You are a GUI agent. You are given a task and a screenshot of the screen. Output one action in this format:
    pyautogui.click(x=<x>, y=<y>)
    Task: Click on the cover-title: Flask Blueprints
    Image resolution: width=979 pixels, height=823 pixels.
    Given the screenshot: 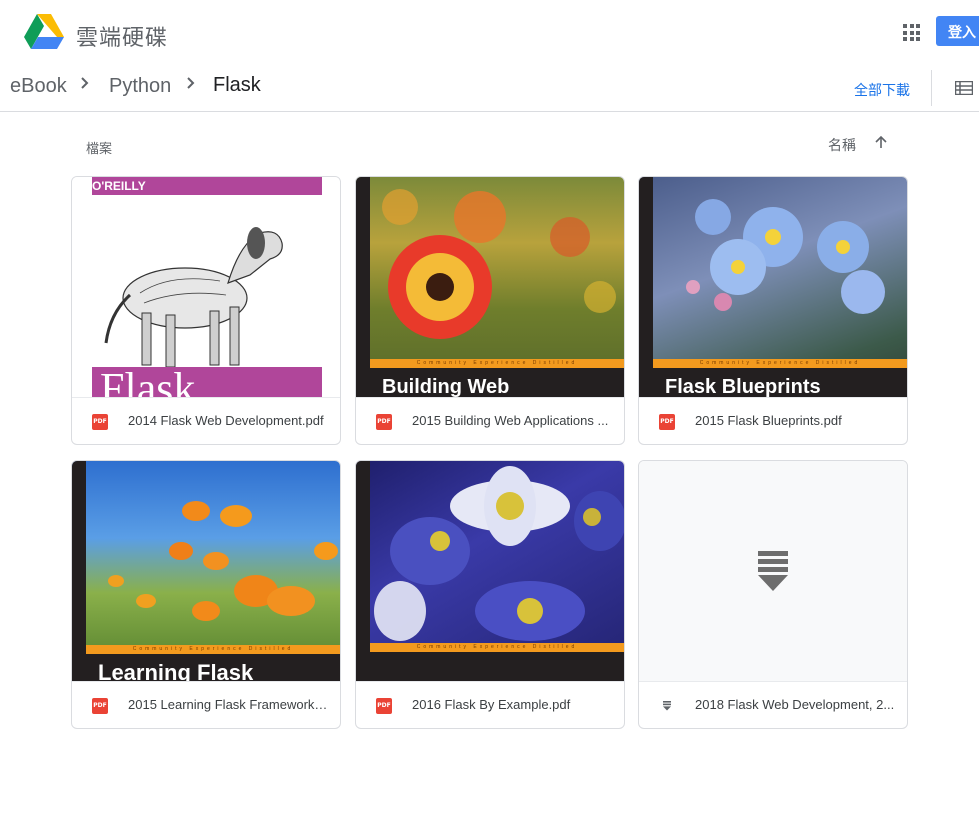 What is the action you would take?
    pyautogui.click(x=780, y=382)
    